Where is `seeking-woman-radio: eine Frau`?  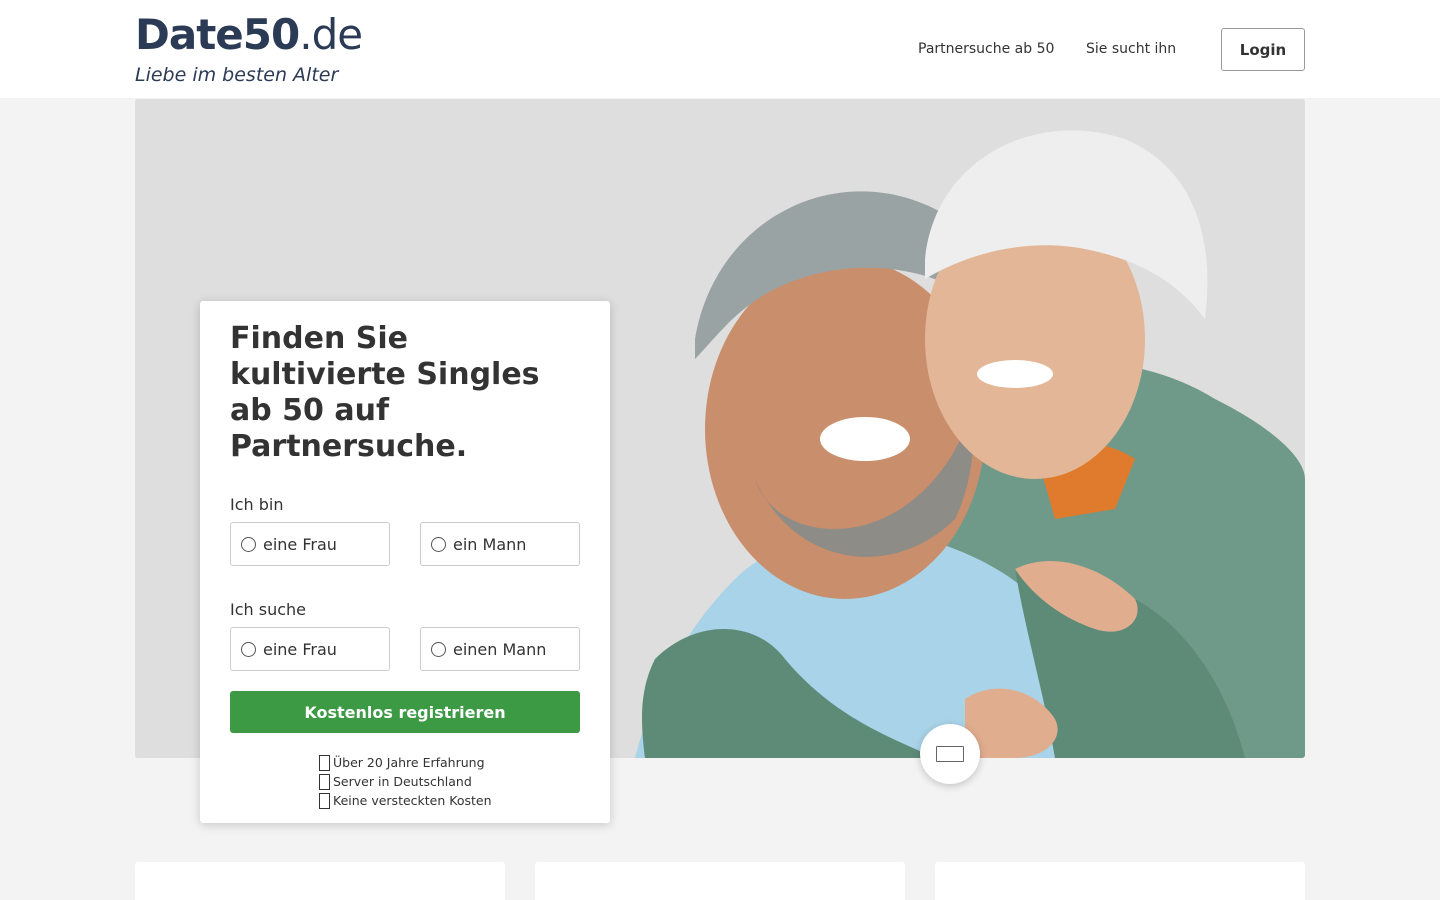 seeking-woman-radio: eine Frau is located at coordinates (310, 649).